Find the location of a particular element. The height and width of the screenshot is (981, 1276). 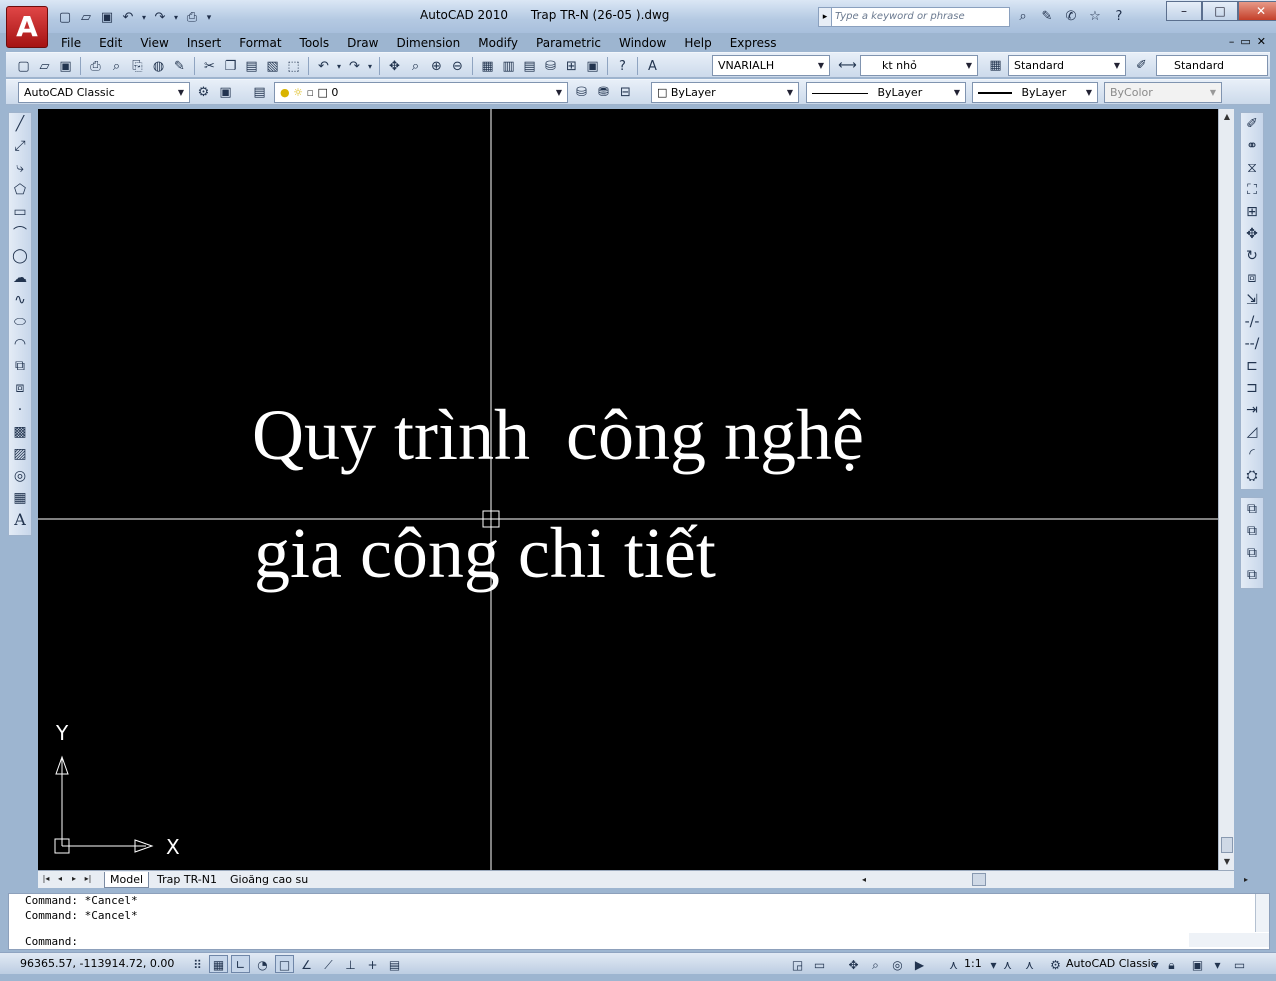

status-workspace-value: AutoCAD Classic is located at coordinates (1111, 963).